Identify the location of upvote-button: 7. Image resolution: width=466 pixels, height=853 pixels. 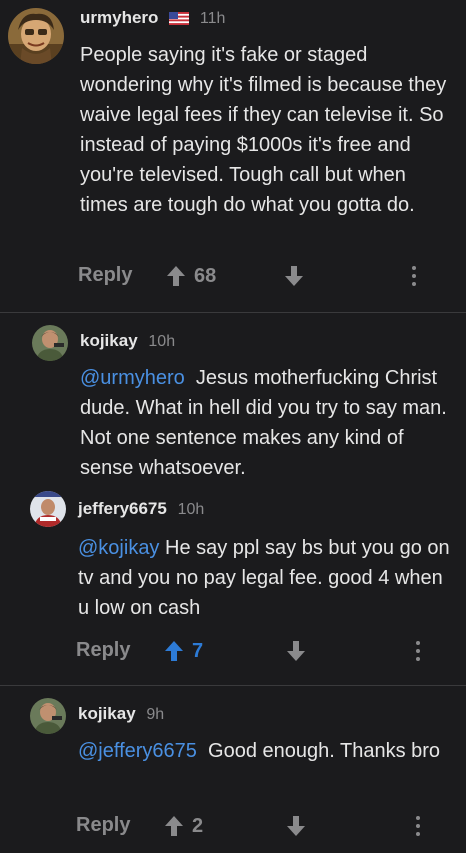
(183, 651).